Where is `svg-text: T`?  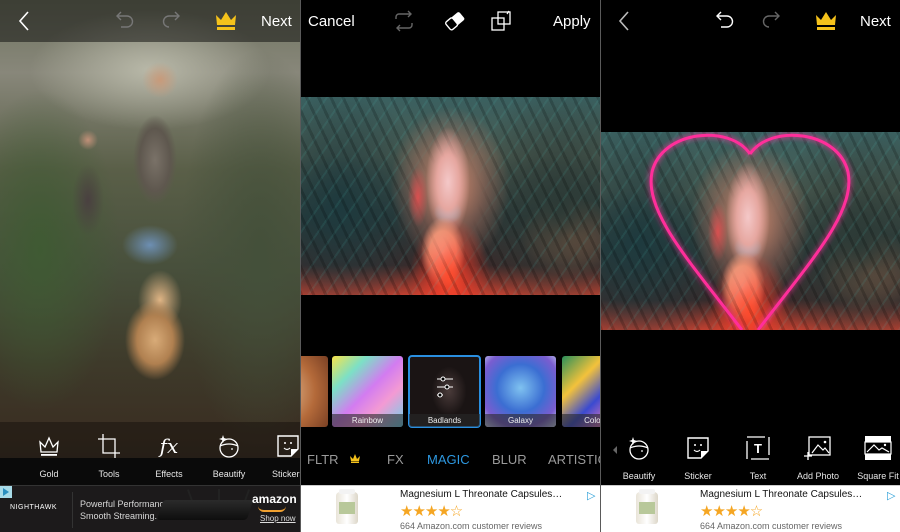 svg-text: T is located at coordinates (758, 448).